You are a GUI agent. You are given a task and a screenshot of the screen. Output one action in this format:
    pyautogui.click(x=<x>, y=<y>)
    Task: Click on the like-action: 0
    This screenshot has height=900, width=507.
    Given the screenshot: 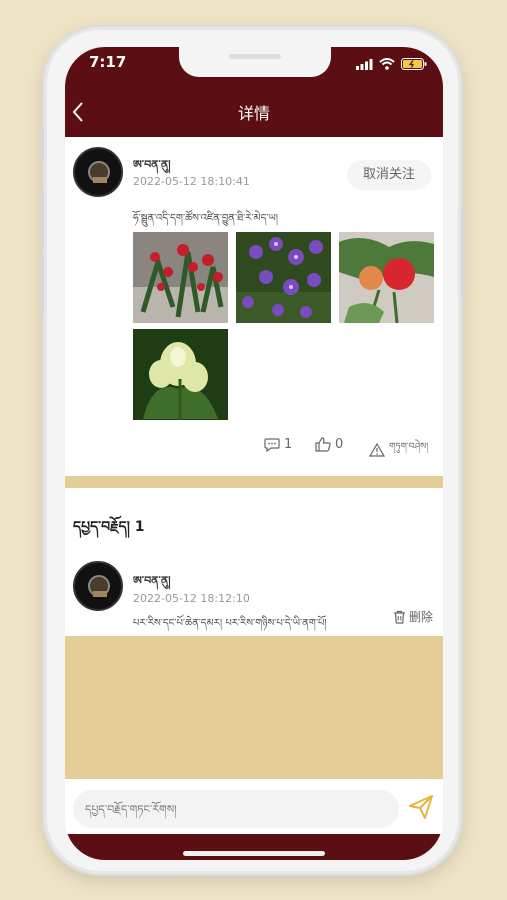 What is the action you would take?
    pyautogui.click(x=329, y=444)
    